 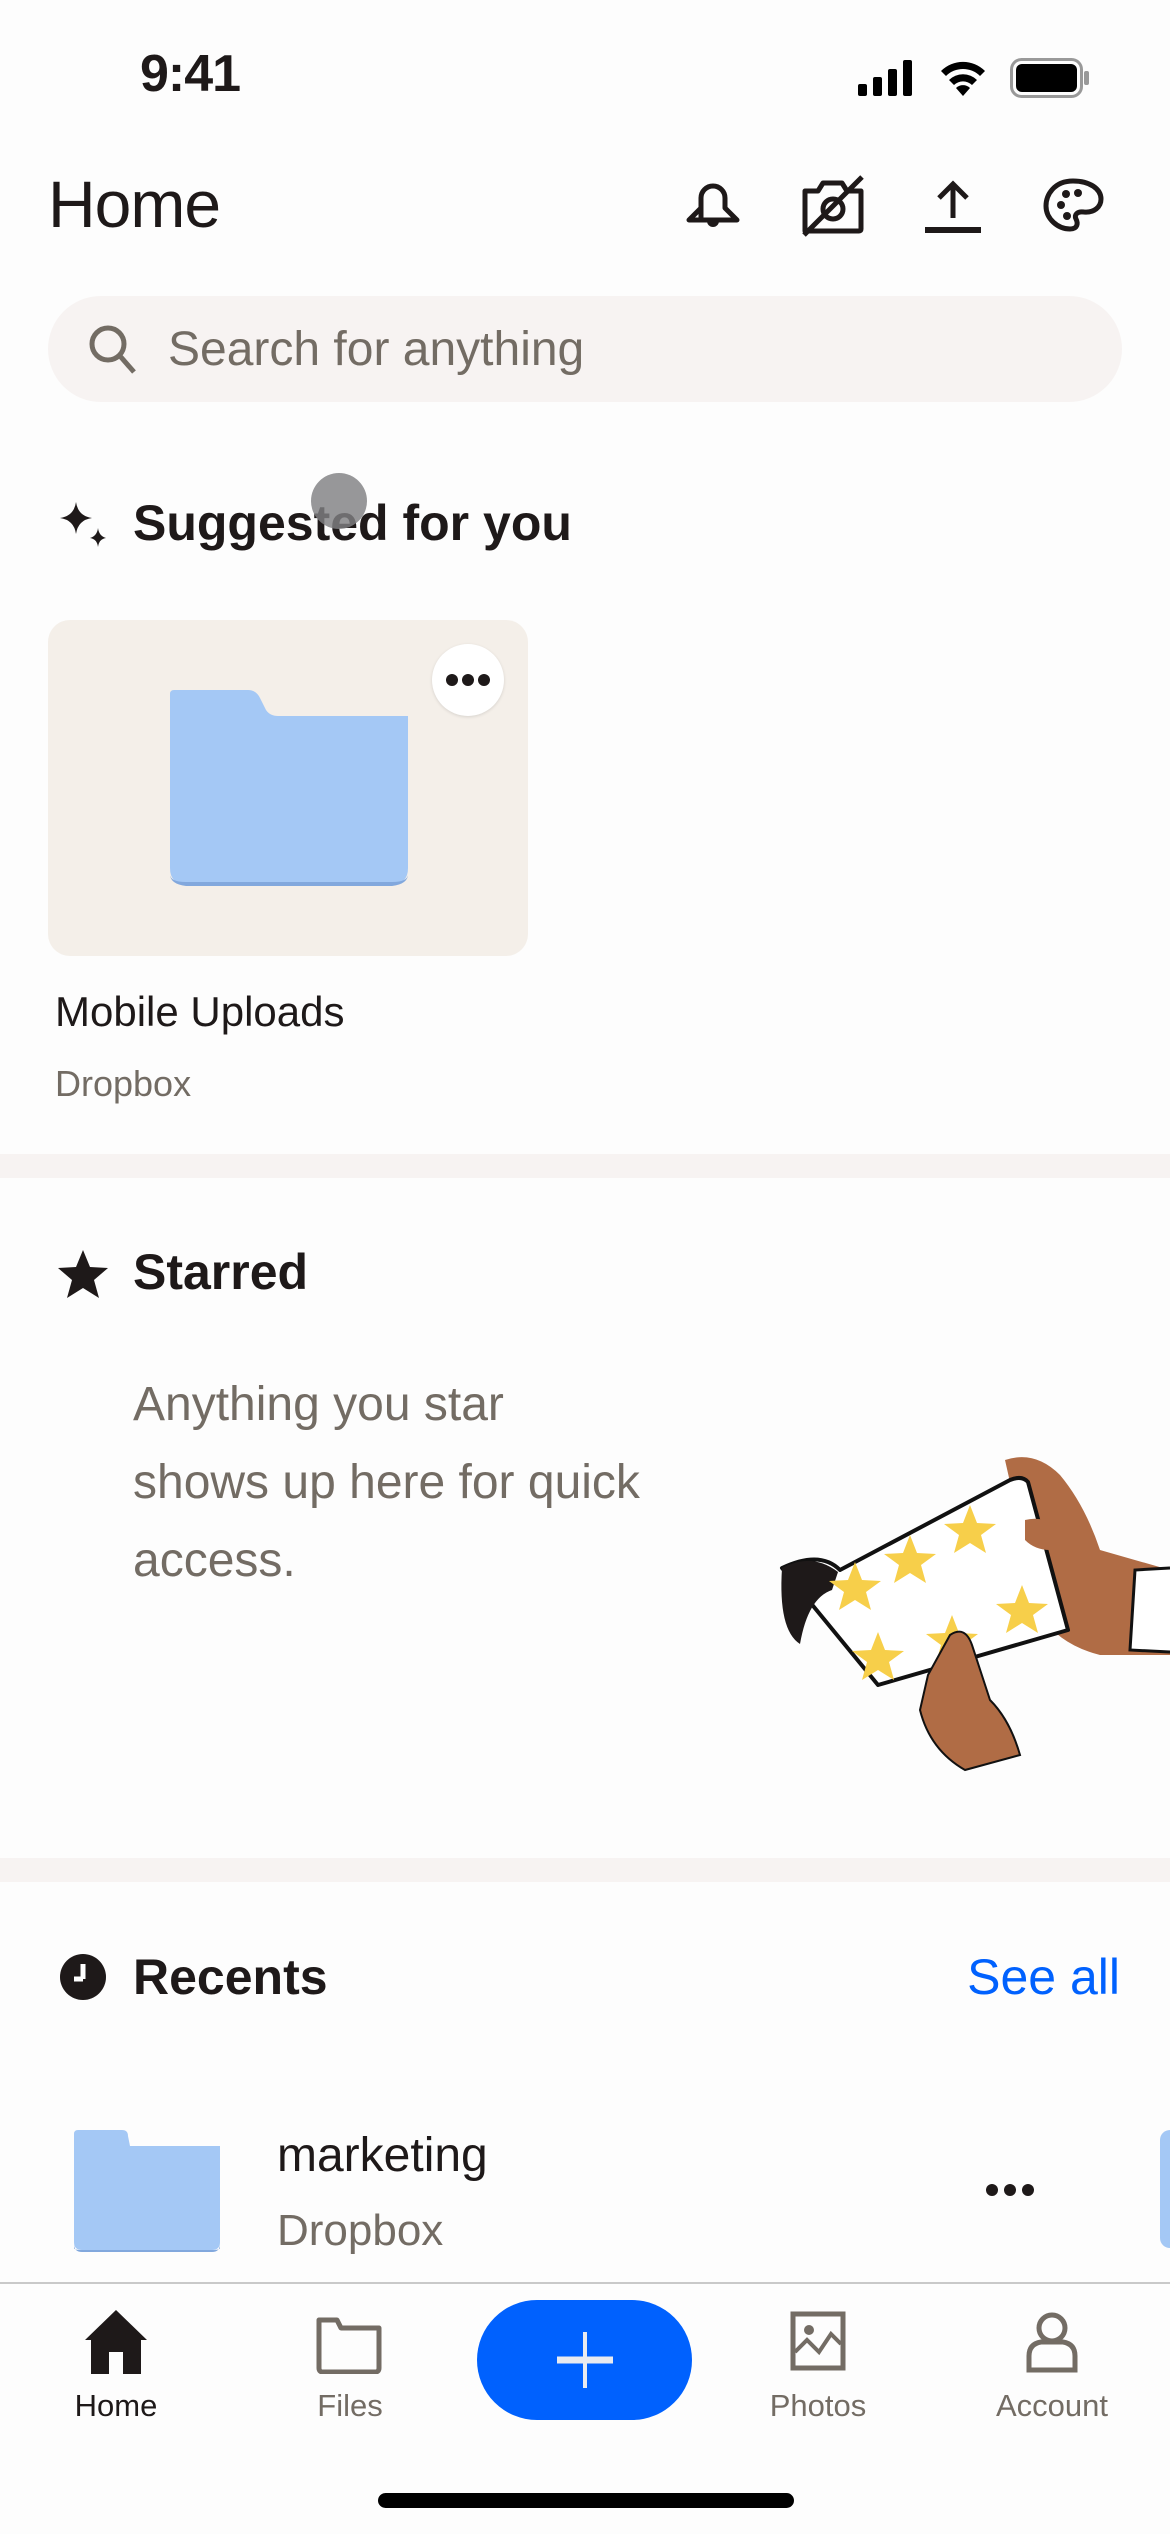 I want to click on battery-icon, so click(x=1051, y=80).